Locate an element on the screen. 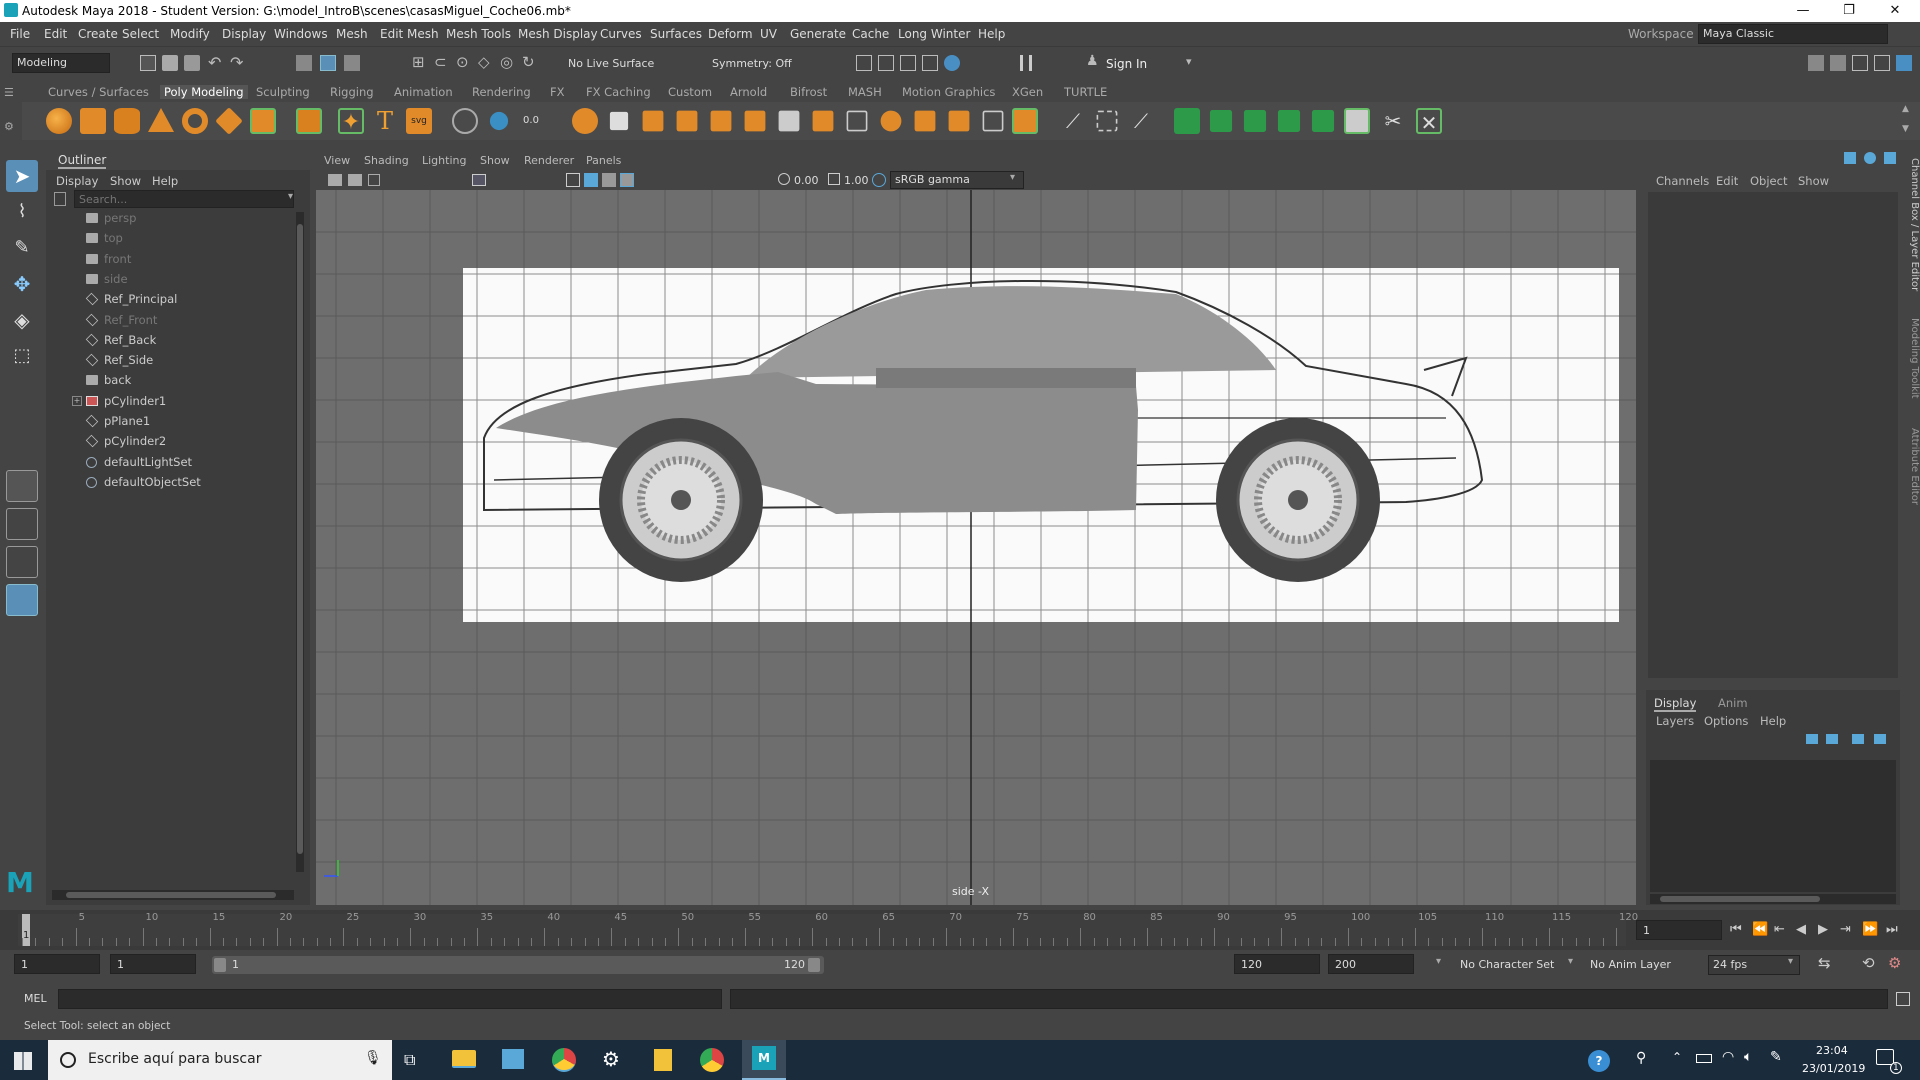 The height and width of the screenshot is (1080, 1920). menu-display: Display is located at coordinates (244, 34).